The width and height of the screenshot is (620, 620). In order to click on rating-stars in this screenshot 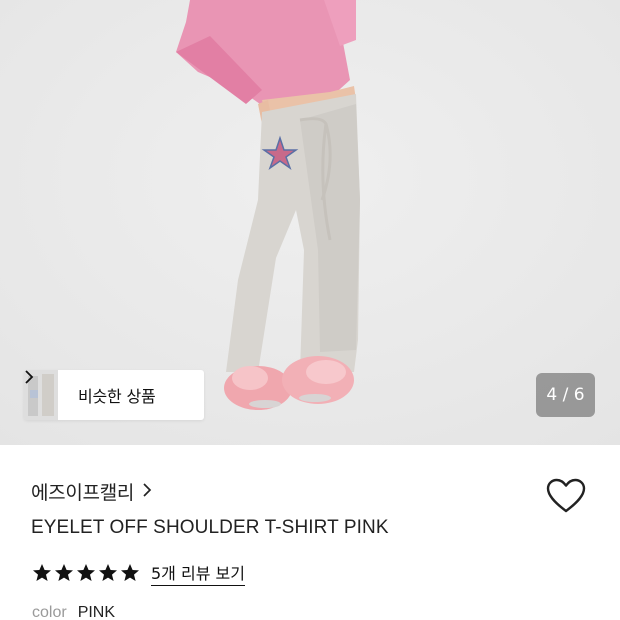, I will do `click(86, 573)`.